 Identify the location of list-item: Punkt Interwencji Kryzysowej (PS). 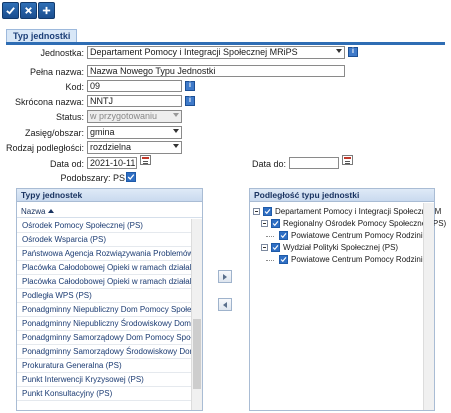
(108, 380).